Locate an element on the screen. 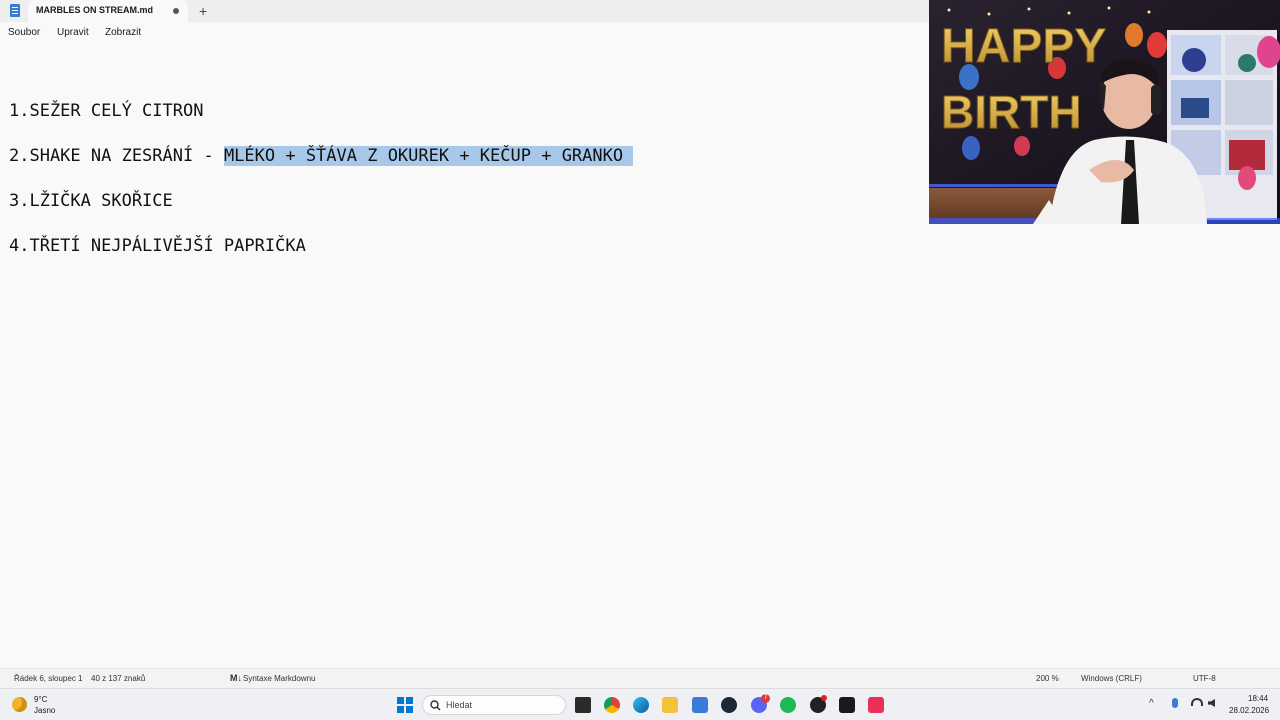  taskbar: 9°C Jasno Hledat 7 ^ 18:44 28.02.2026 is located at coordinates (640, 704).